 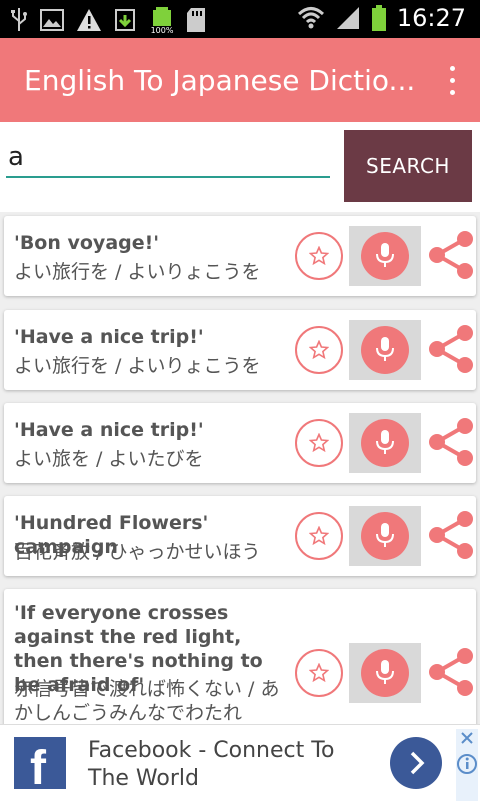 I want to click on search-input, so click(x=168, y=158).